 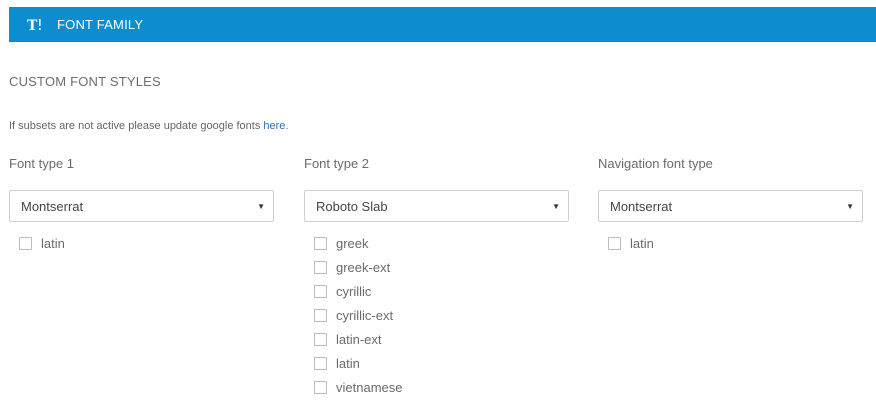 What do you see at coordinates (32, 25) in the screenshot?
I see `svg-text: T` at bounding box center [32, 25].